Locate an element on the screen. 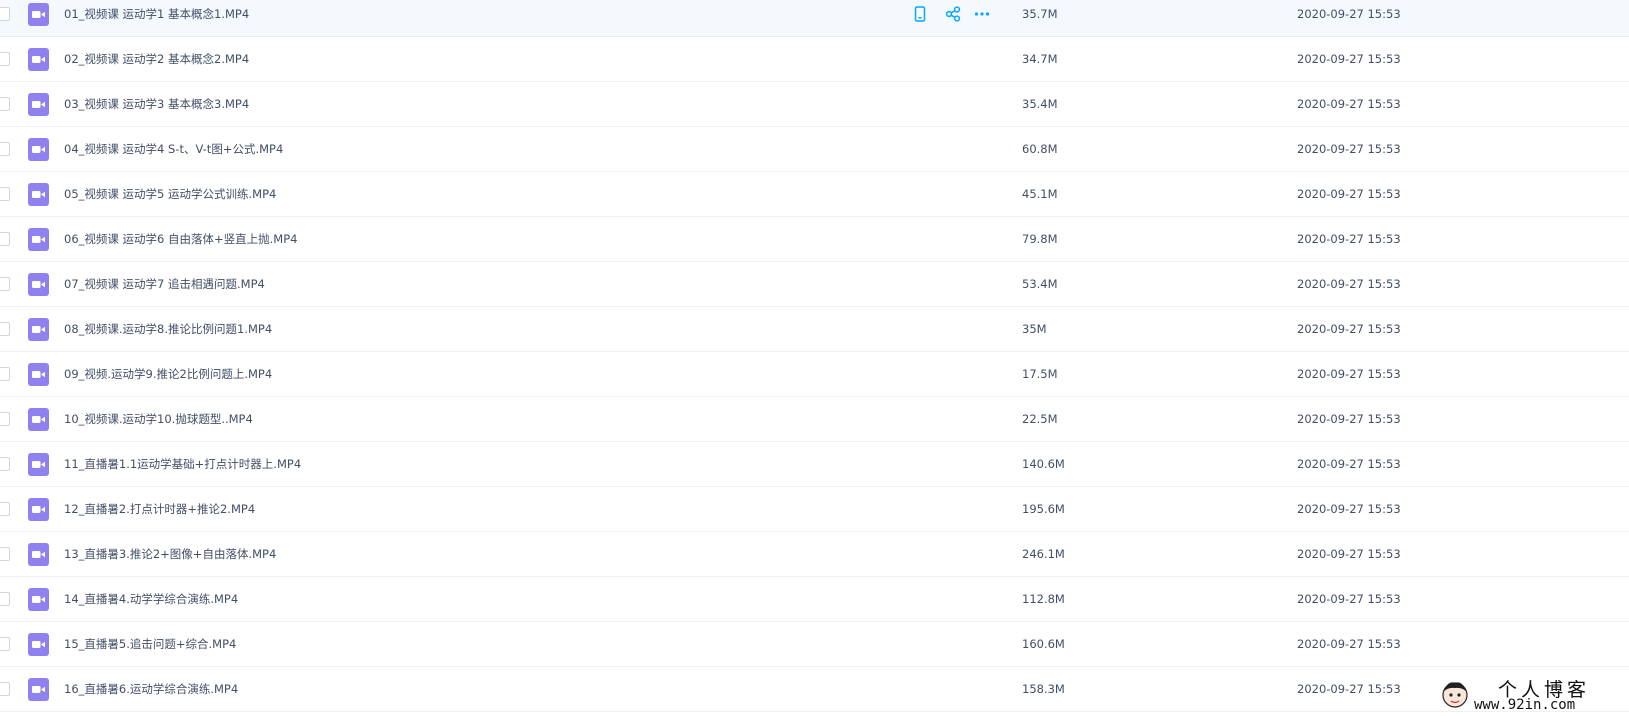  file-name: 06_视频课 运动学6 自由落体+竖直上抛.MP4 is located at coordinates (180, 239).